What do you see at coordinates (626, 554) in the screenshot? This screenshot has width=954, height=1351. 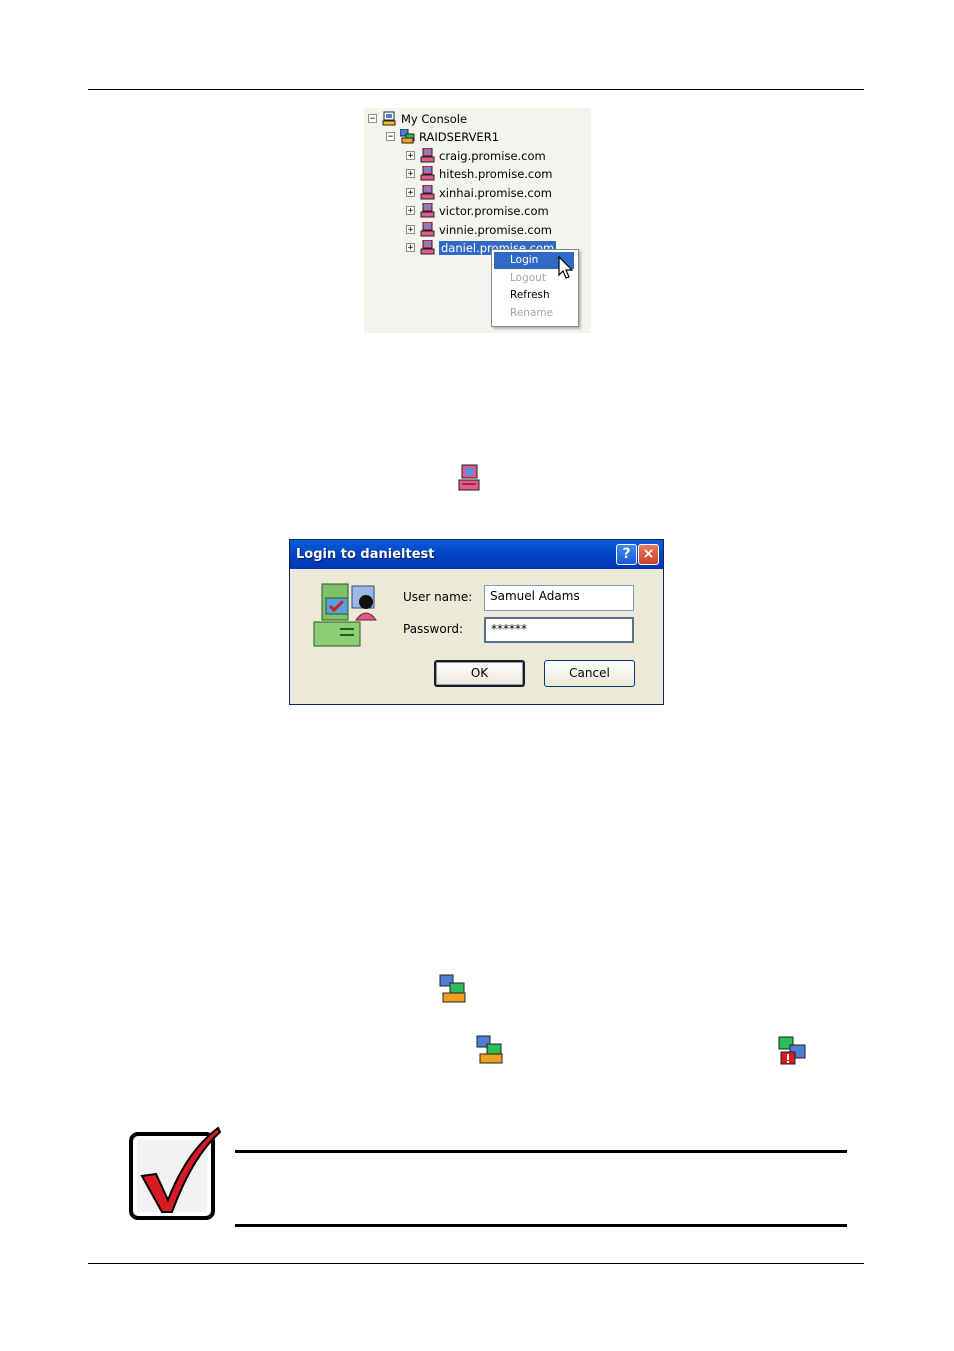 I see `help-button: ?` at bounding box center [626, 554].